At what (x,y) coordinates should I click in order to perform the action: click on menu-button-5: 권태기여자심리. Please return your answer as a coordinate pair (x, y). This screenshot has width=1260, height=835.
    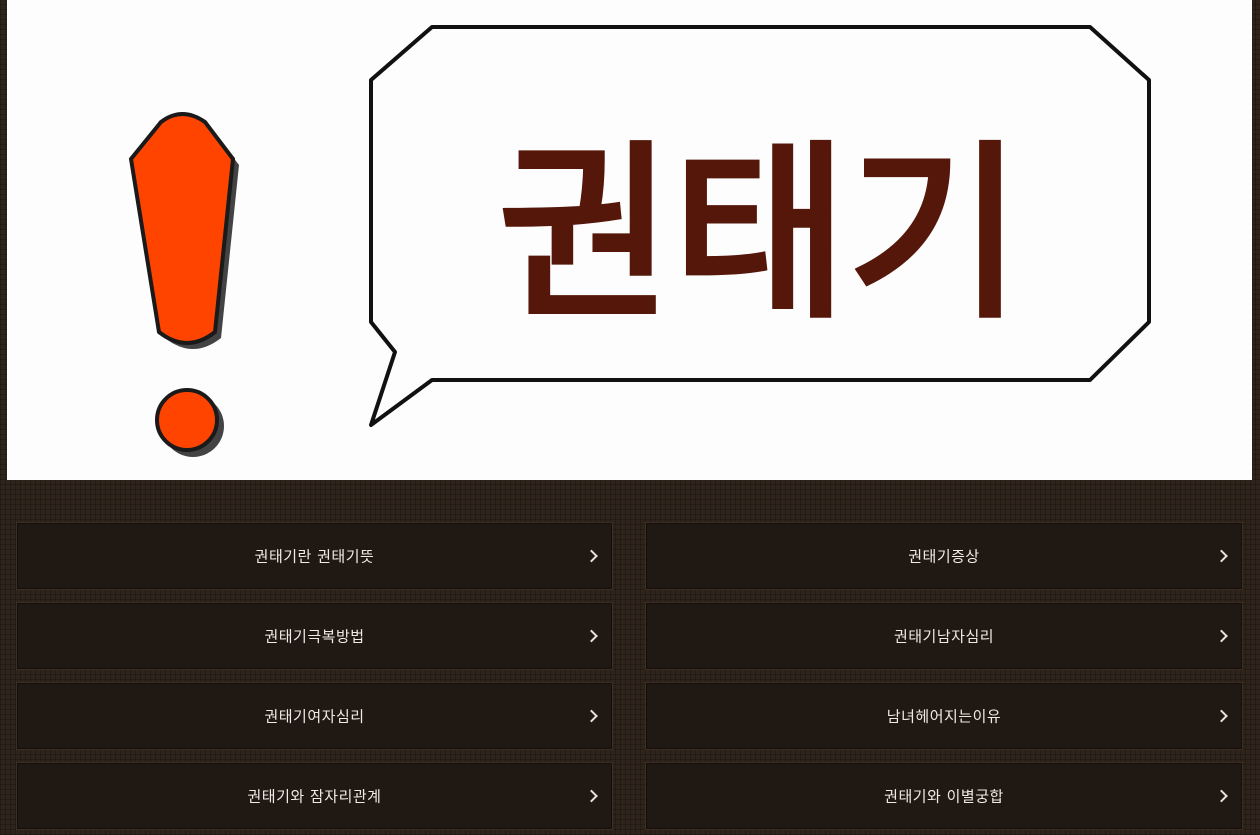
    Looking at the image, I should click on (314, 716).